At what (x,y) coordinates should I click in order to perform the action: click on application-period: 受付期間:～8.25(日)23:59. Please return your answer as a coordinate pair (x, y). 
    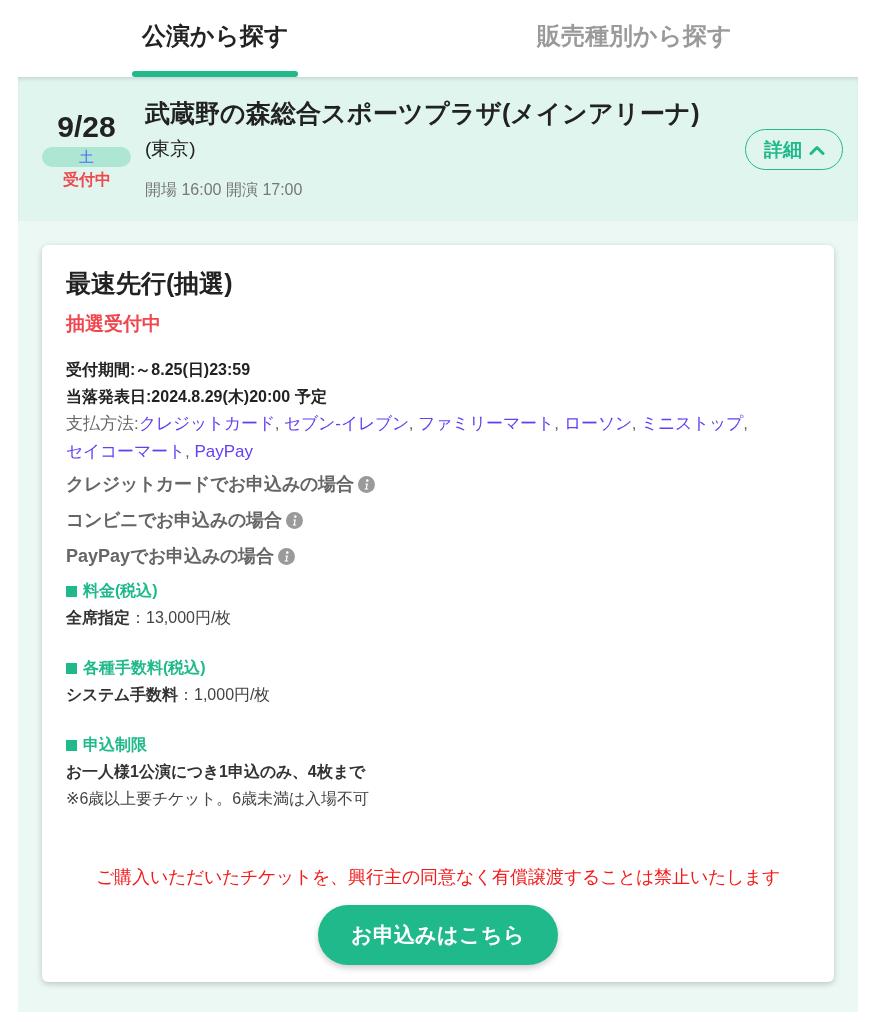
    Looking at the image, I should click on (159, 370).